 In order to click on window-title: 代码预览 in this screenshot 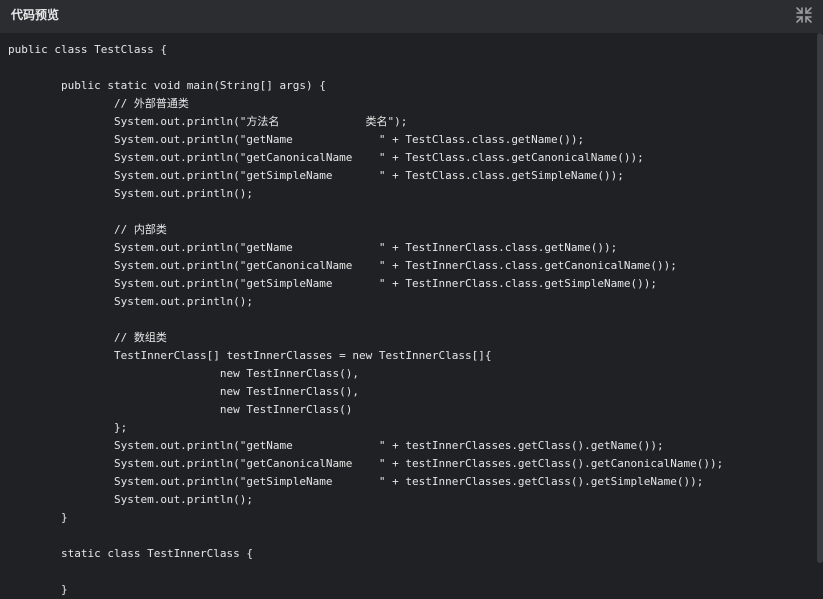, I will do `click(35, 15)`.